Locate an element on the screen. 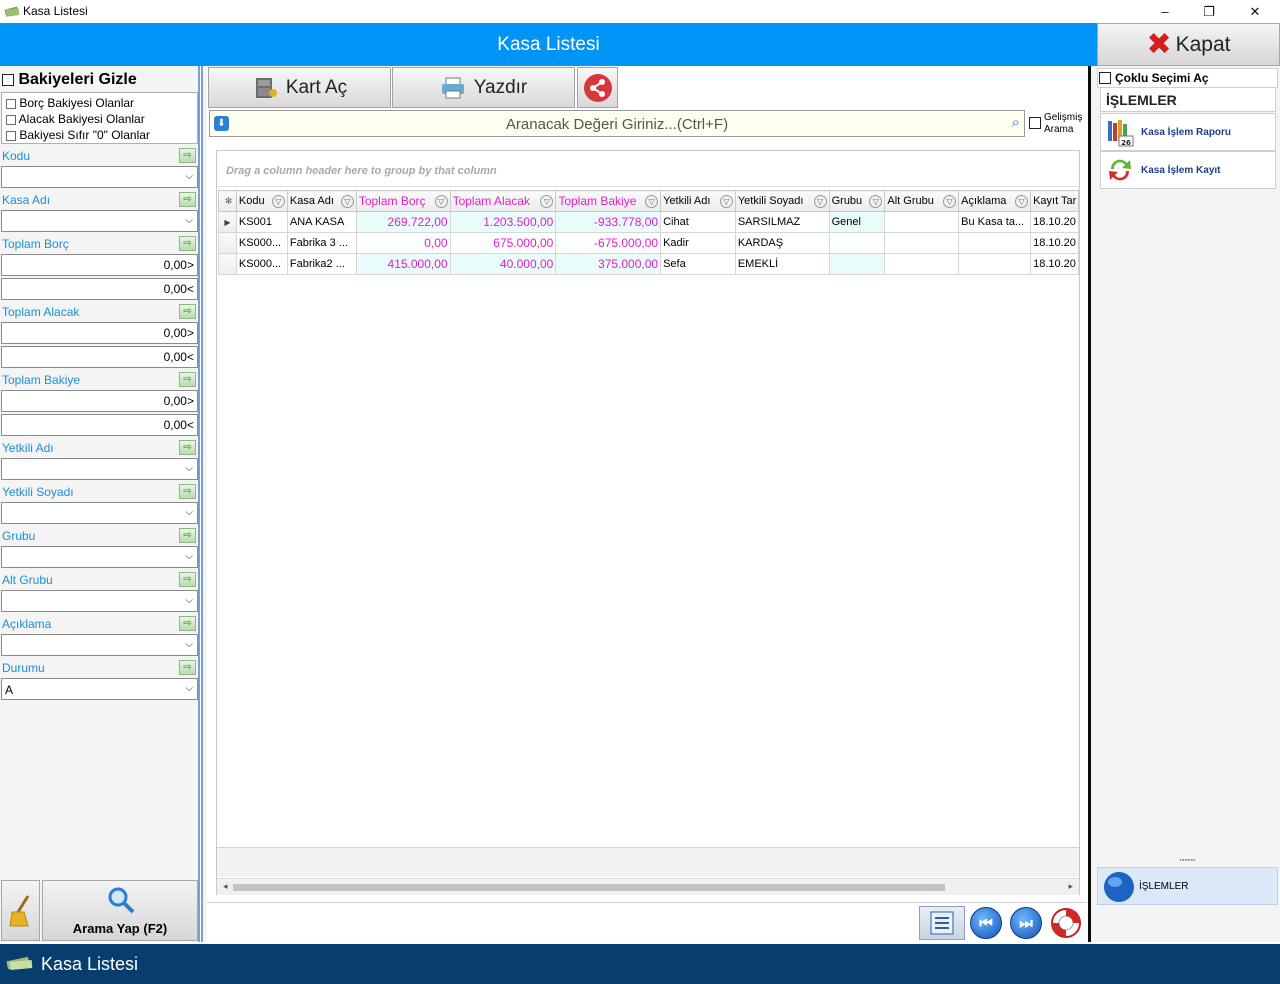 This screenshot has width=1280, height=984. refresh-arrows-icon is located at coordinates (1120, 170).